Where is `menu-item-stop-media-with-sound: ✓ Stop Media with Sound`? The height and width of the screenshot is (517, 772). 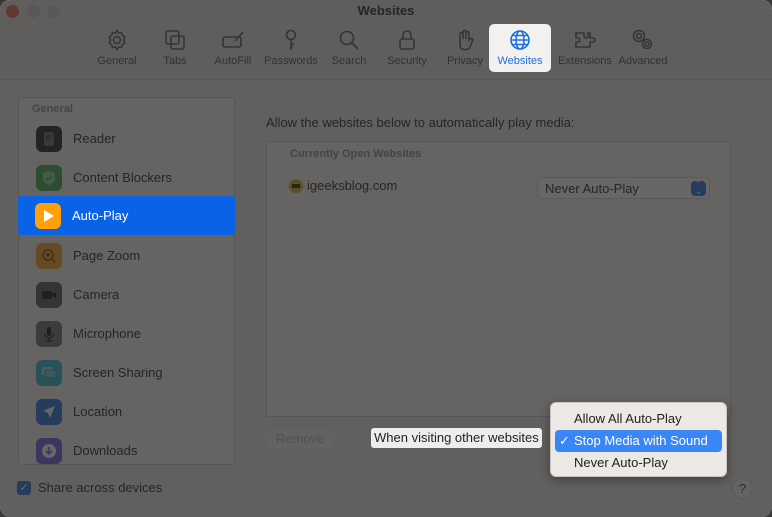
menu-item-stop-media-with-sound: ✓ Stop Media with Sound is located at coordinates (638, 441).